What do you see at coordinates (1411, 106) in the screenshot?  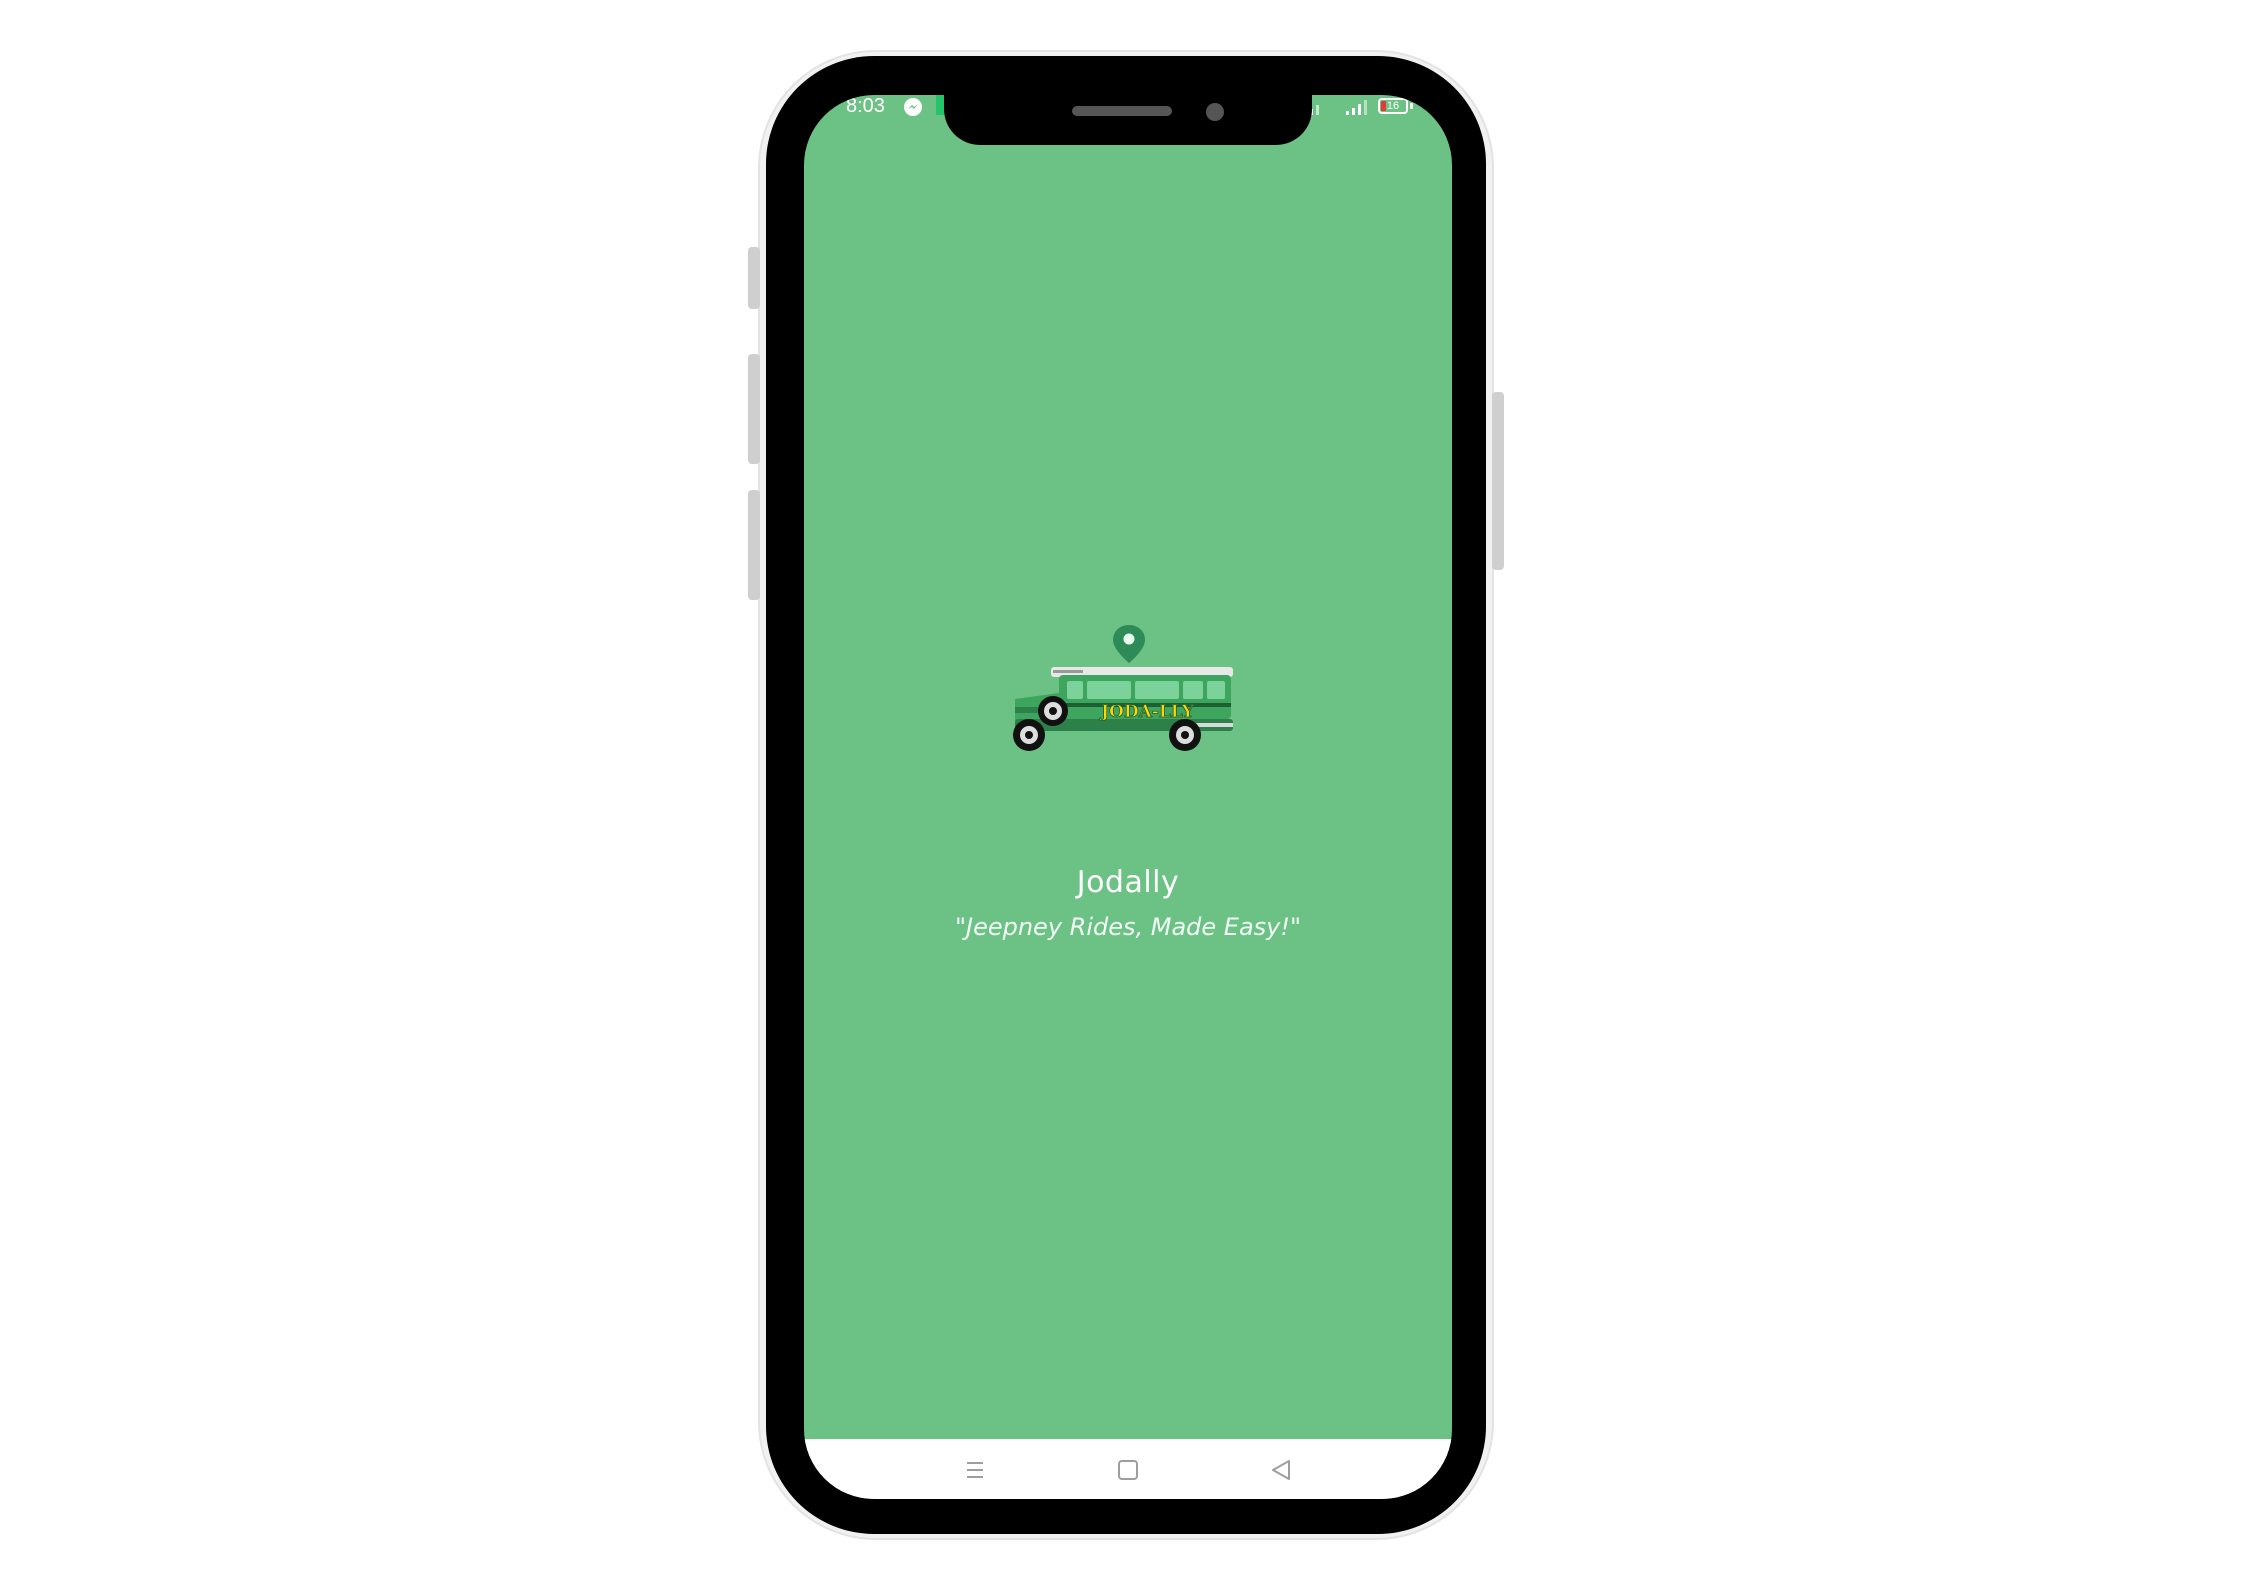 I see `battery-tip` at bounding box center [1411, 106].